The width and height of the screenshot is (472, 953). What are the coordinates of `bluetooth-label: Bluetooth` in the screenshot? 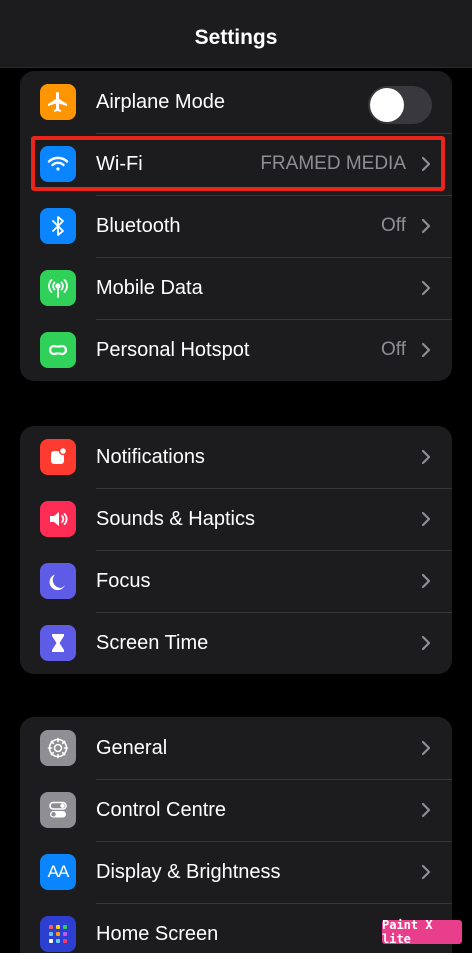 It's located at (138, 225).